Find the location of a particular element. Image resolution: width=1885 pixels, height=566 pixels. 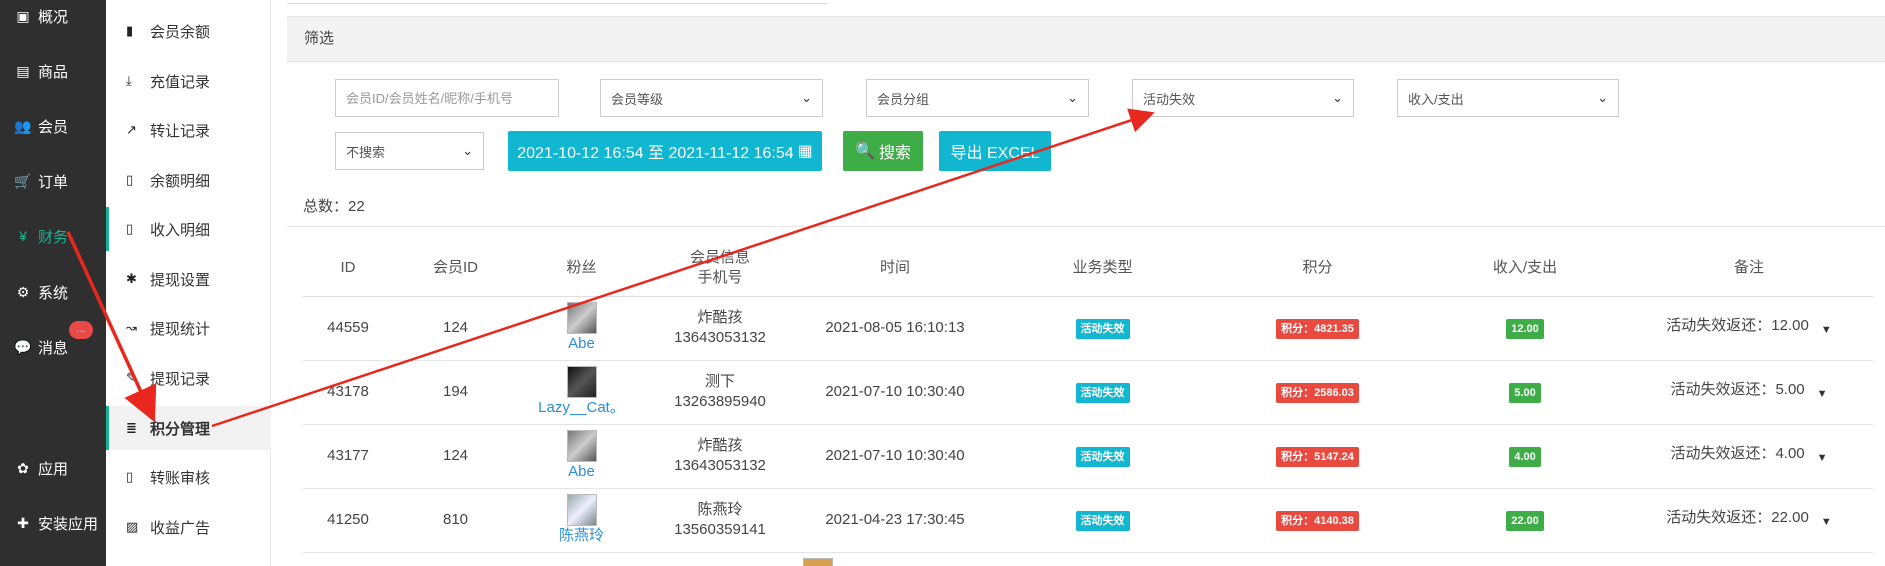

cell-member-info: 测下 13263895940 is located at coordinates (720, 392).